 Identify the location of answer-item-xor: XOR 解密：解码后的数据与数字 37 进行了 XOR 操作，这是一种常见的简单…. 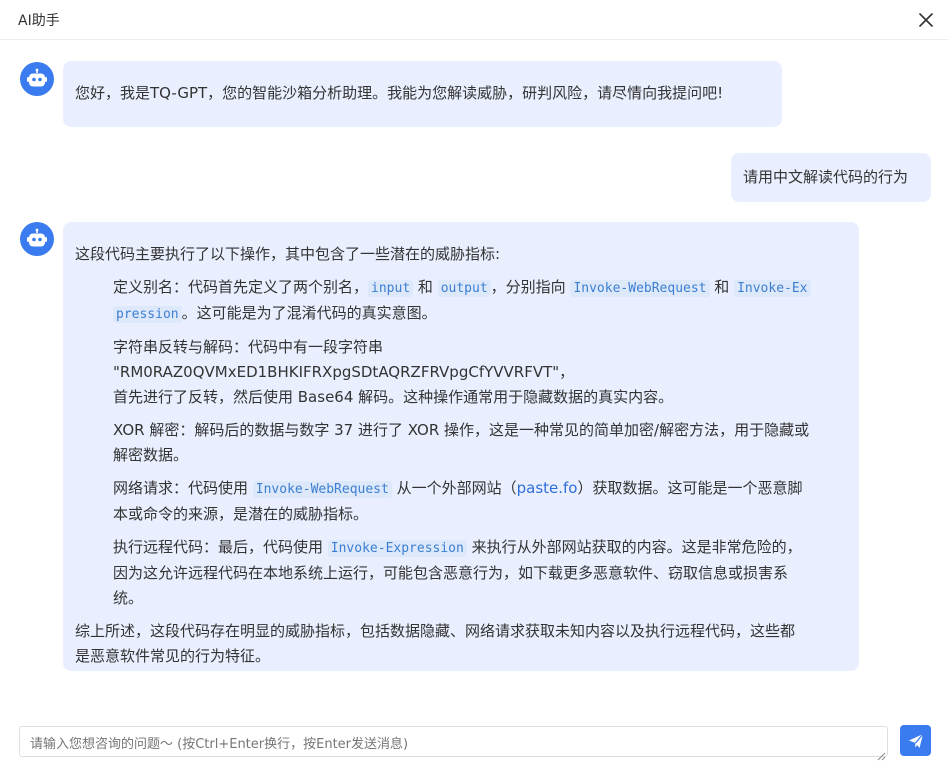
(480, 443).